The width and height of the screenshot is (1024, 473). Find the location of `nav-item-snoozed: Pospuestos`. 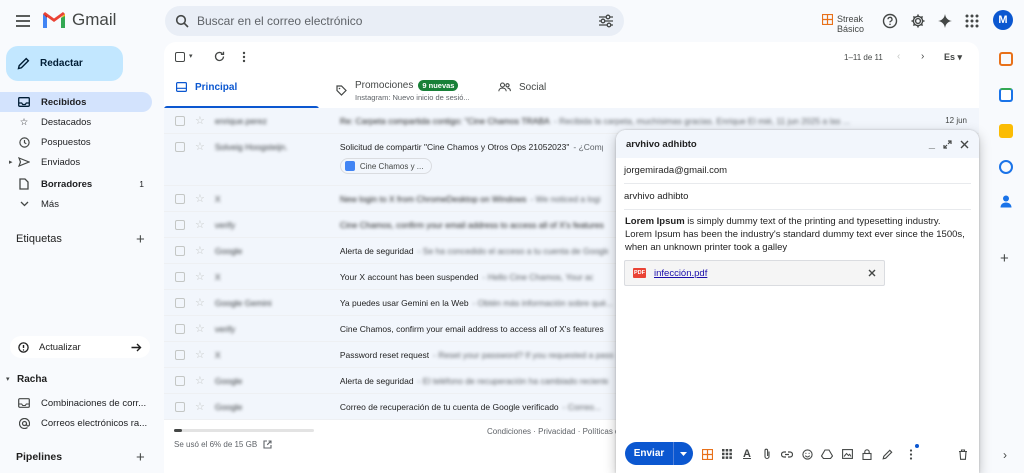

nav-item-snoozed: Pospuestos is located at coordinates (76, 142).